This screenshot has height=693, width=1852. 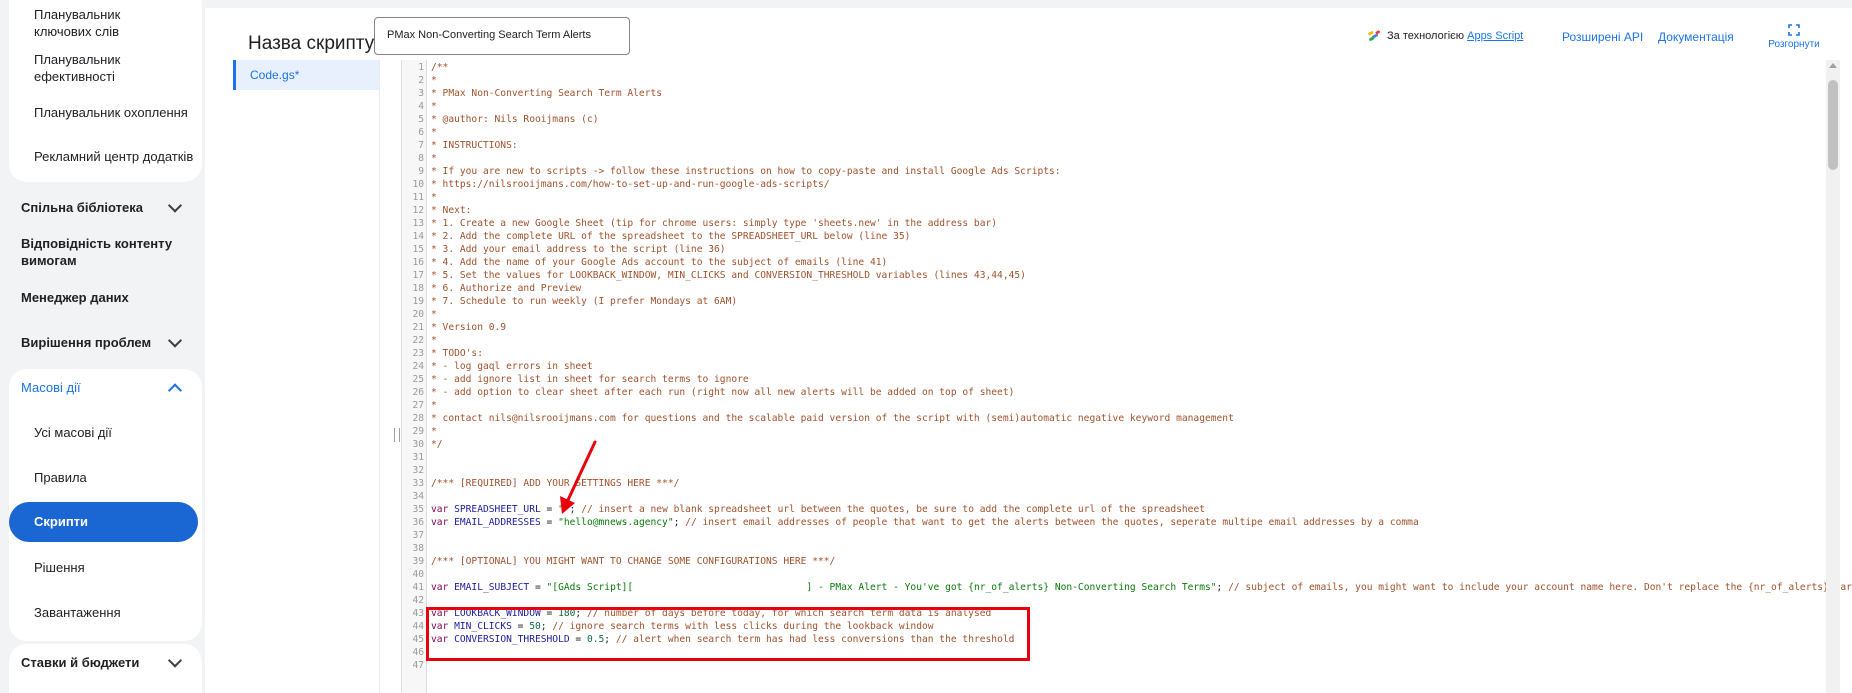 I want to click on panel-splitter-handle, so click(x=397, y=435).